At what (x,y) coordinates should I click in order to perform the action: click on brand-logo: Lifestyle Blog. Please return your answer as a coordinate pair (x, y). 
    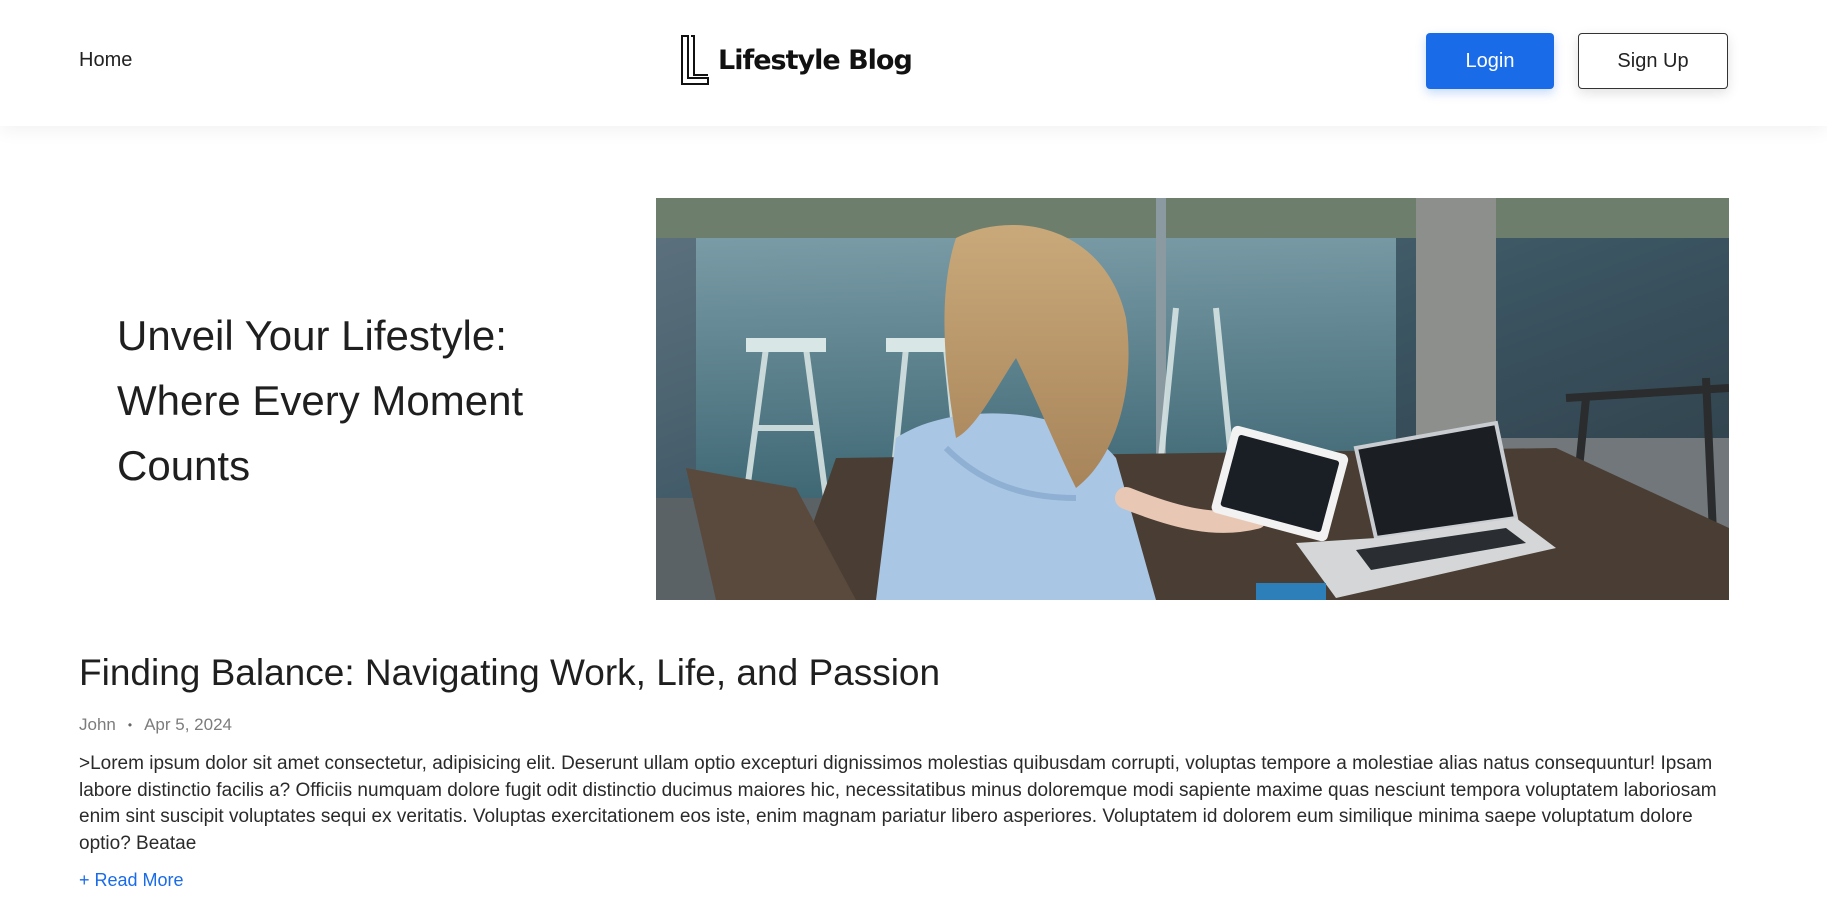
    Looking at the image, I should click on (796, 60).